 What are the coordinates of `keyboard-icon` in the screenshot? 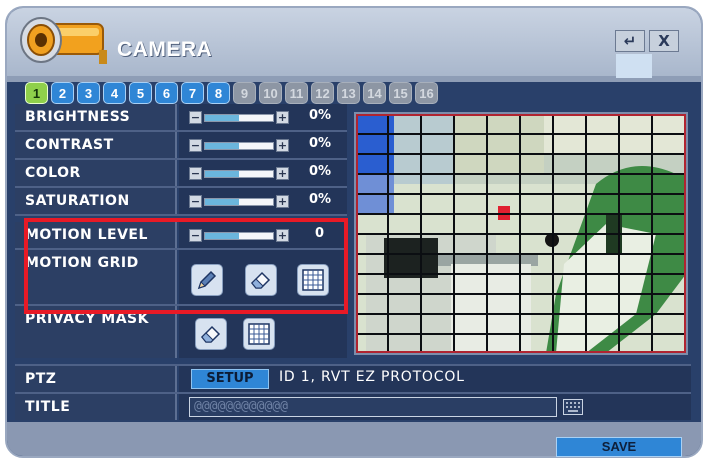 It's located at (573, 407).